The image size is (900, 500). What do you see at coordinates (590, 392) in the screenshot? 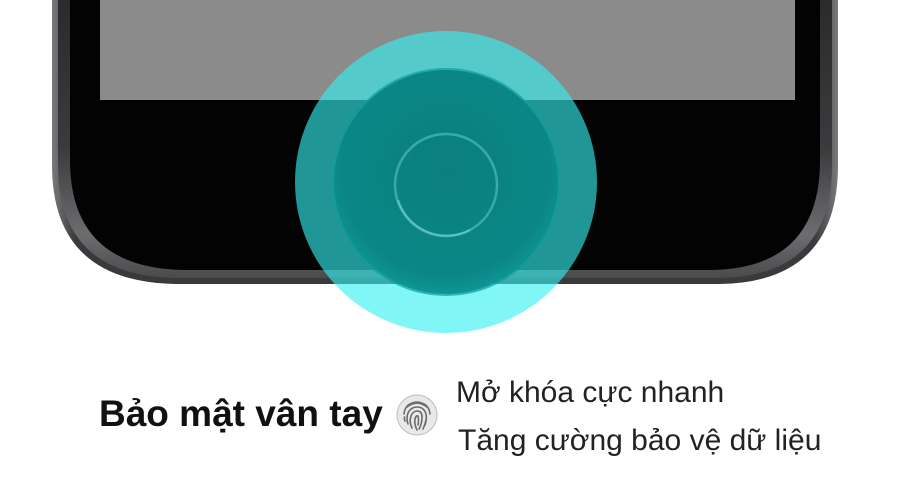
I see `feature-fast-unlock: Mở khóa cực nhanh` at bounding box center [590, 392].